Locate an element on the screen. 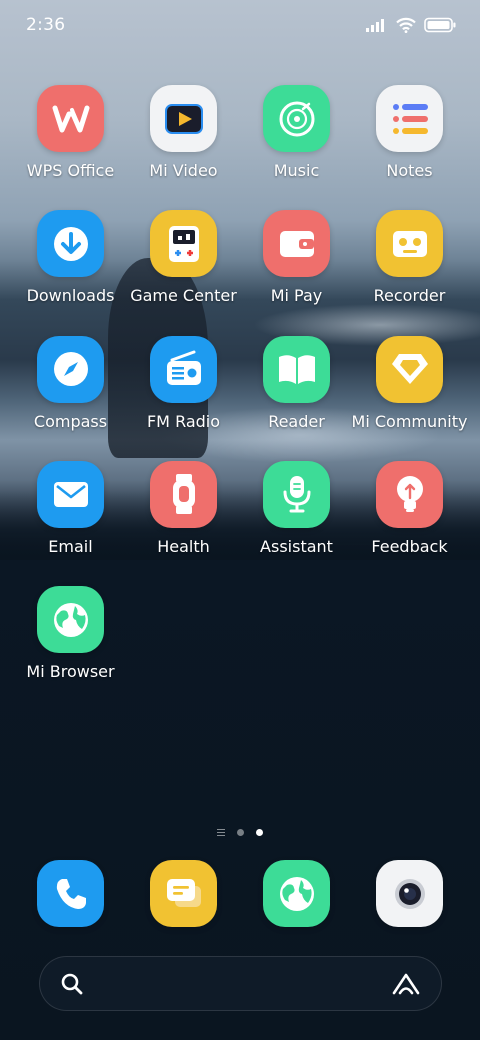 Image resolution: width=480 pixels, height=1040 pixels. app-label: Health is located at coordinates (183, 546).